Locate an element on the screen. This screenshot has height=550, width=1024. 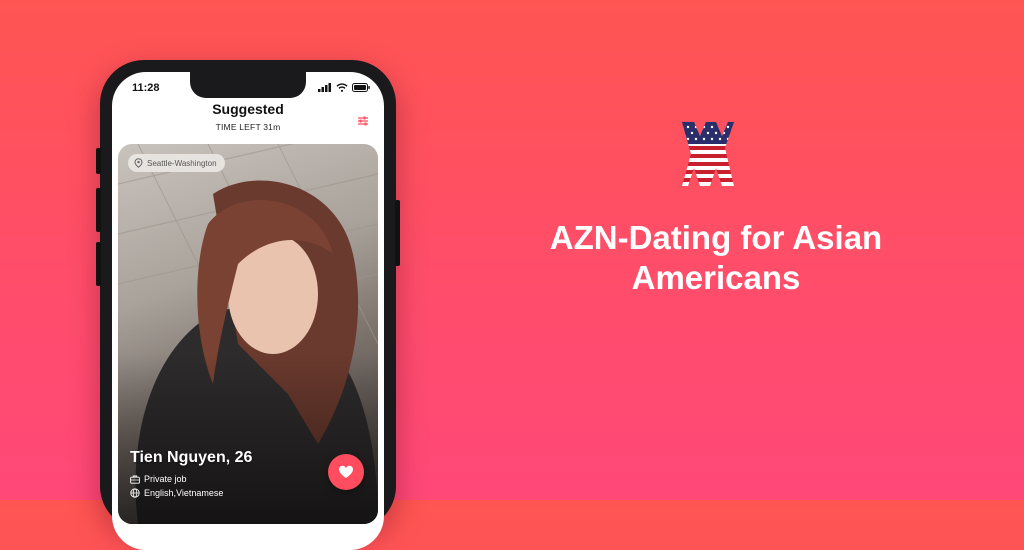
heart-icon is located at coordinates (346, 471).